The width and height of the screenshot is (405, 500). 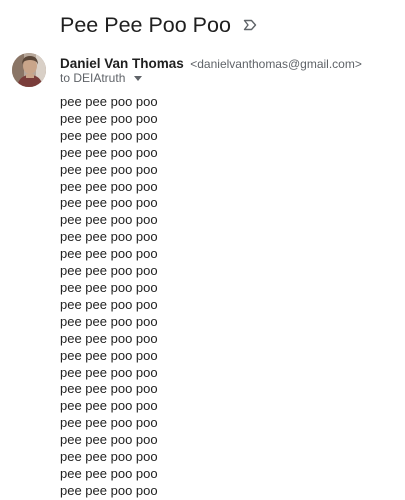 I want to click on avatar-photo, so click(x=29, y=70).